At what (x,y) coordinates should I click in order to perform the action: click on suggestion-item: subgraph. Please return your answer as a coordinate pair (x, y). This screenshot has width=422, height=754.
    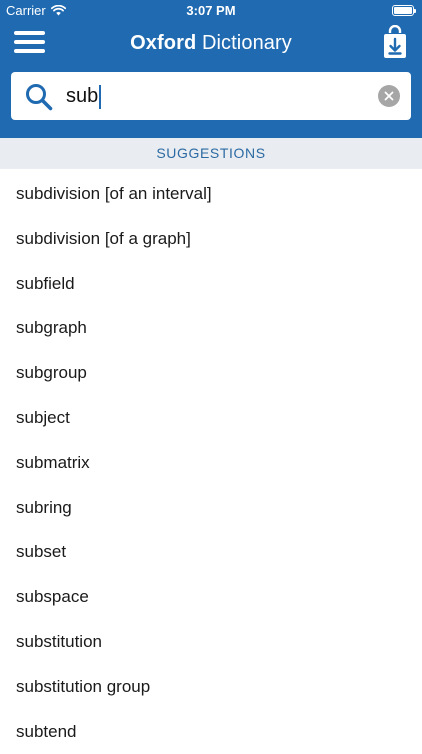
    Looking at the image, I should click on (211, 328).